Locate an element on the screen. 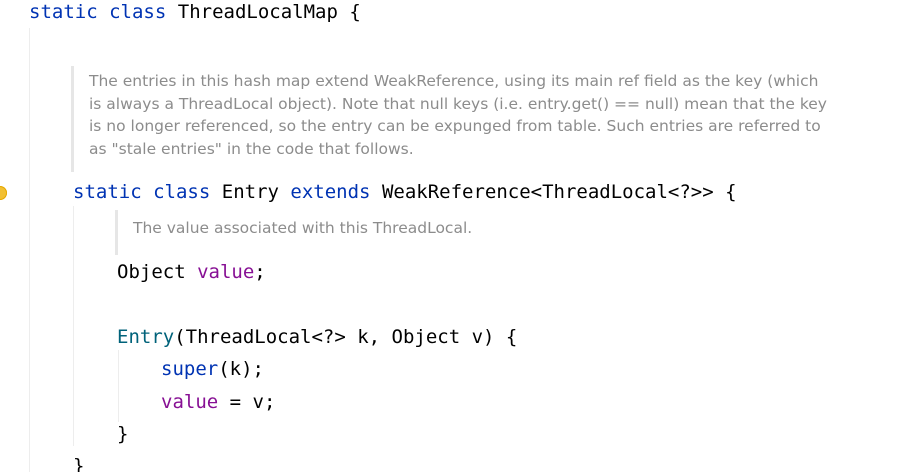 This screenshot has height=472, width=915. class-name: ThreadLocalMap is located at coordinates (257, 12).